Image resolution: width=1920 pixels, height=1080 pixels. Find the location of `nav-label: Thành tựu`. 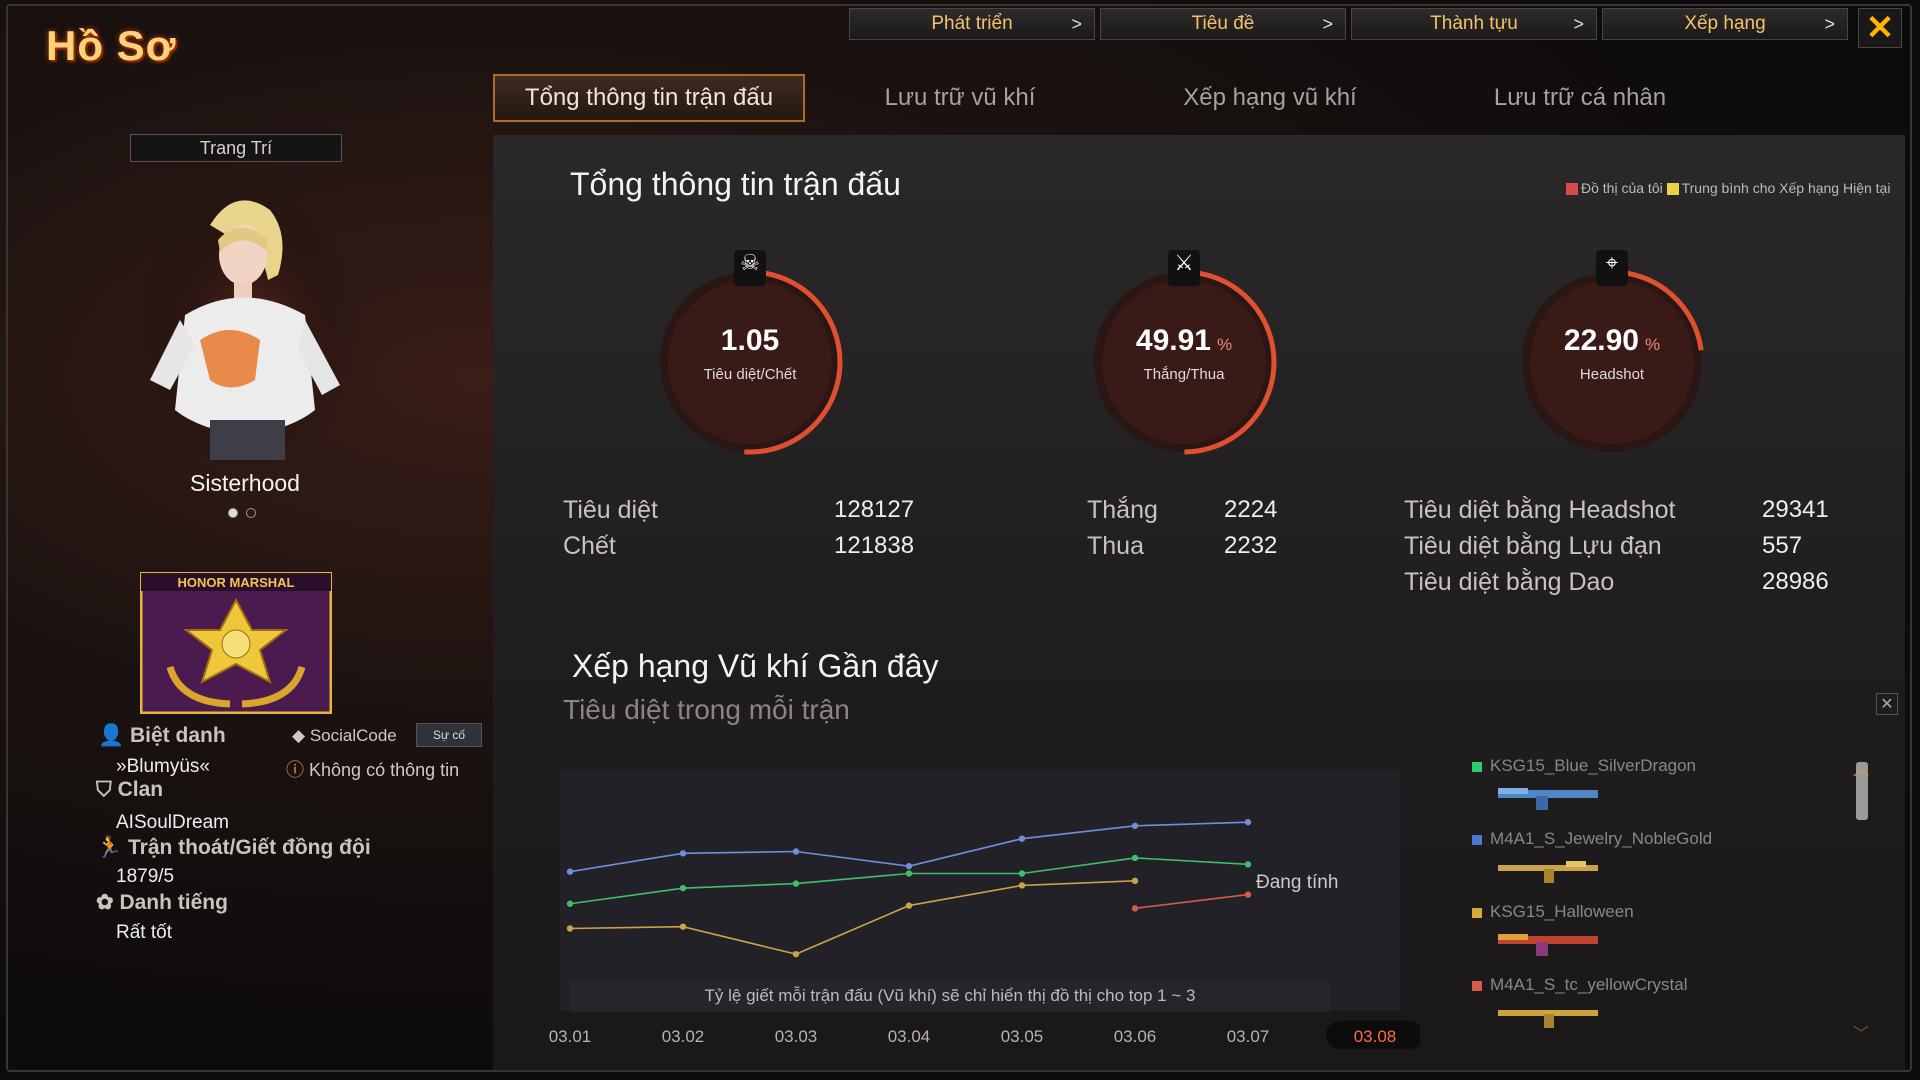

nav-label: Thành tựu is located at coordinates (1474, 23).